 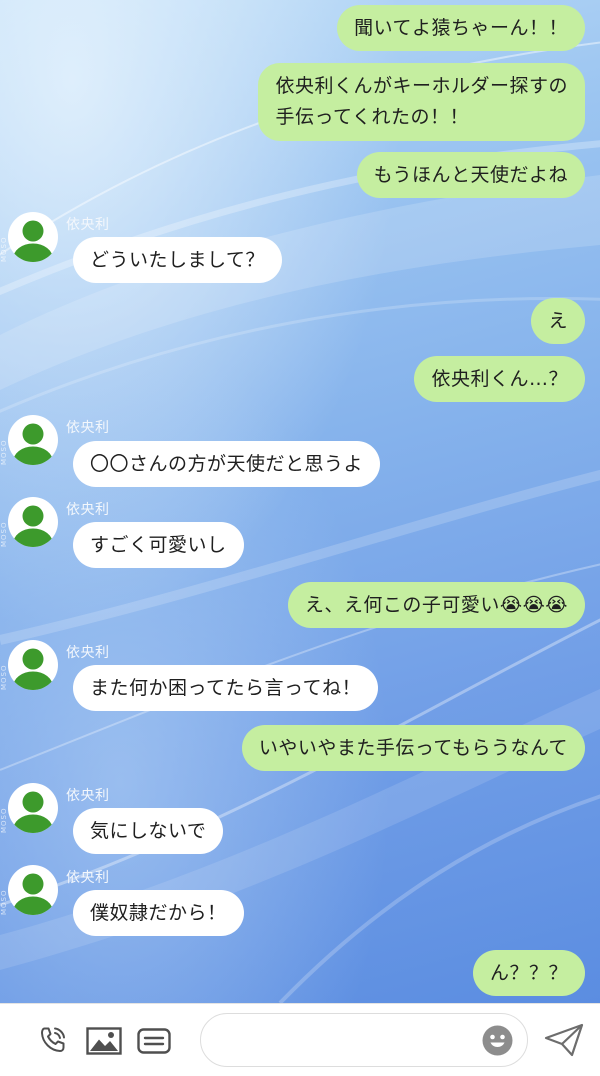 What do you see at coordinates (558, 321) in the screenshot?
I see `outgoing-message-bubble: え` at bounding box center [558, 321].